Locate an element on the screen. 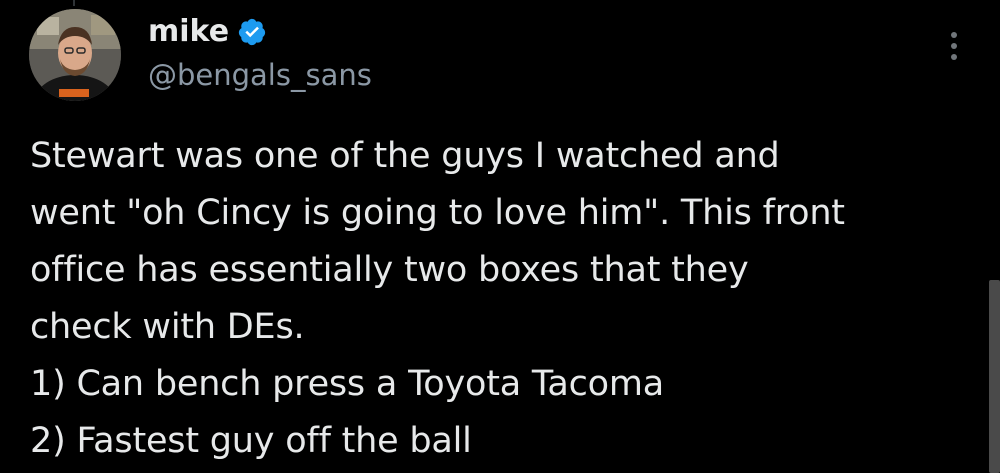  avatar is located at coordinates (75, 55).